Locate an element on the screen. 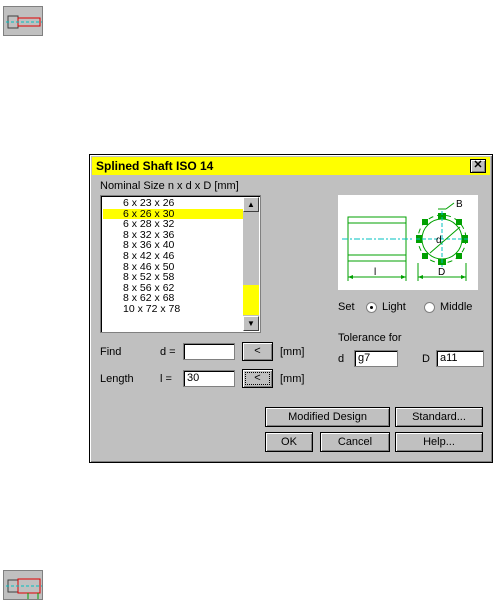 This screenshot has width=494, height=603. find-apply-button: < is located at coordinates (257, 351).